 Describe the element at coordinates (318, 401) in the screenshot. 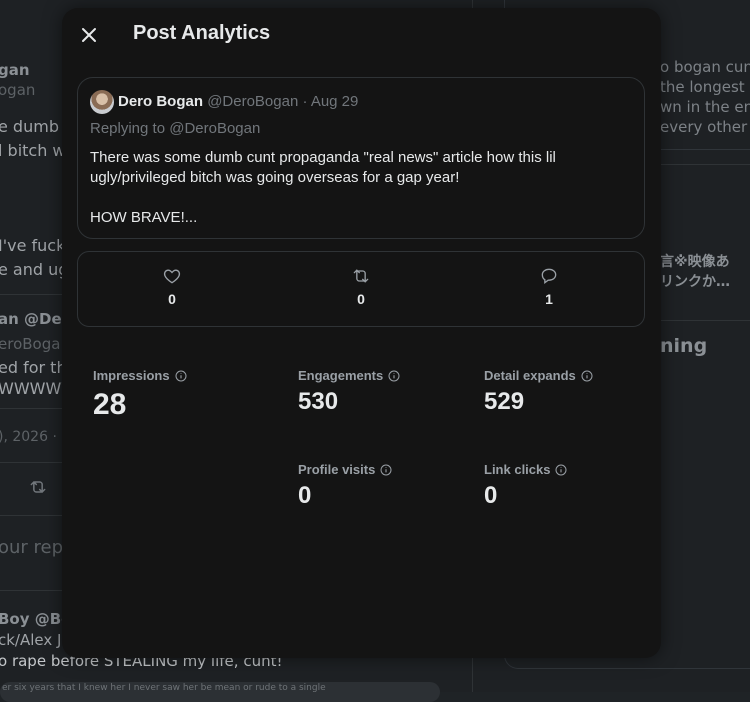

I see `engagements-value: 530` at that location.